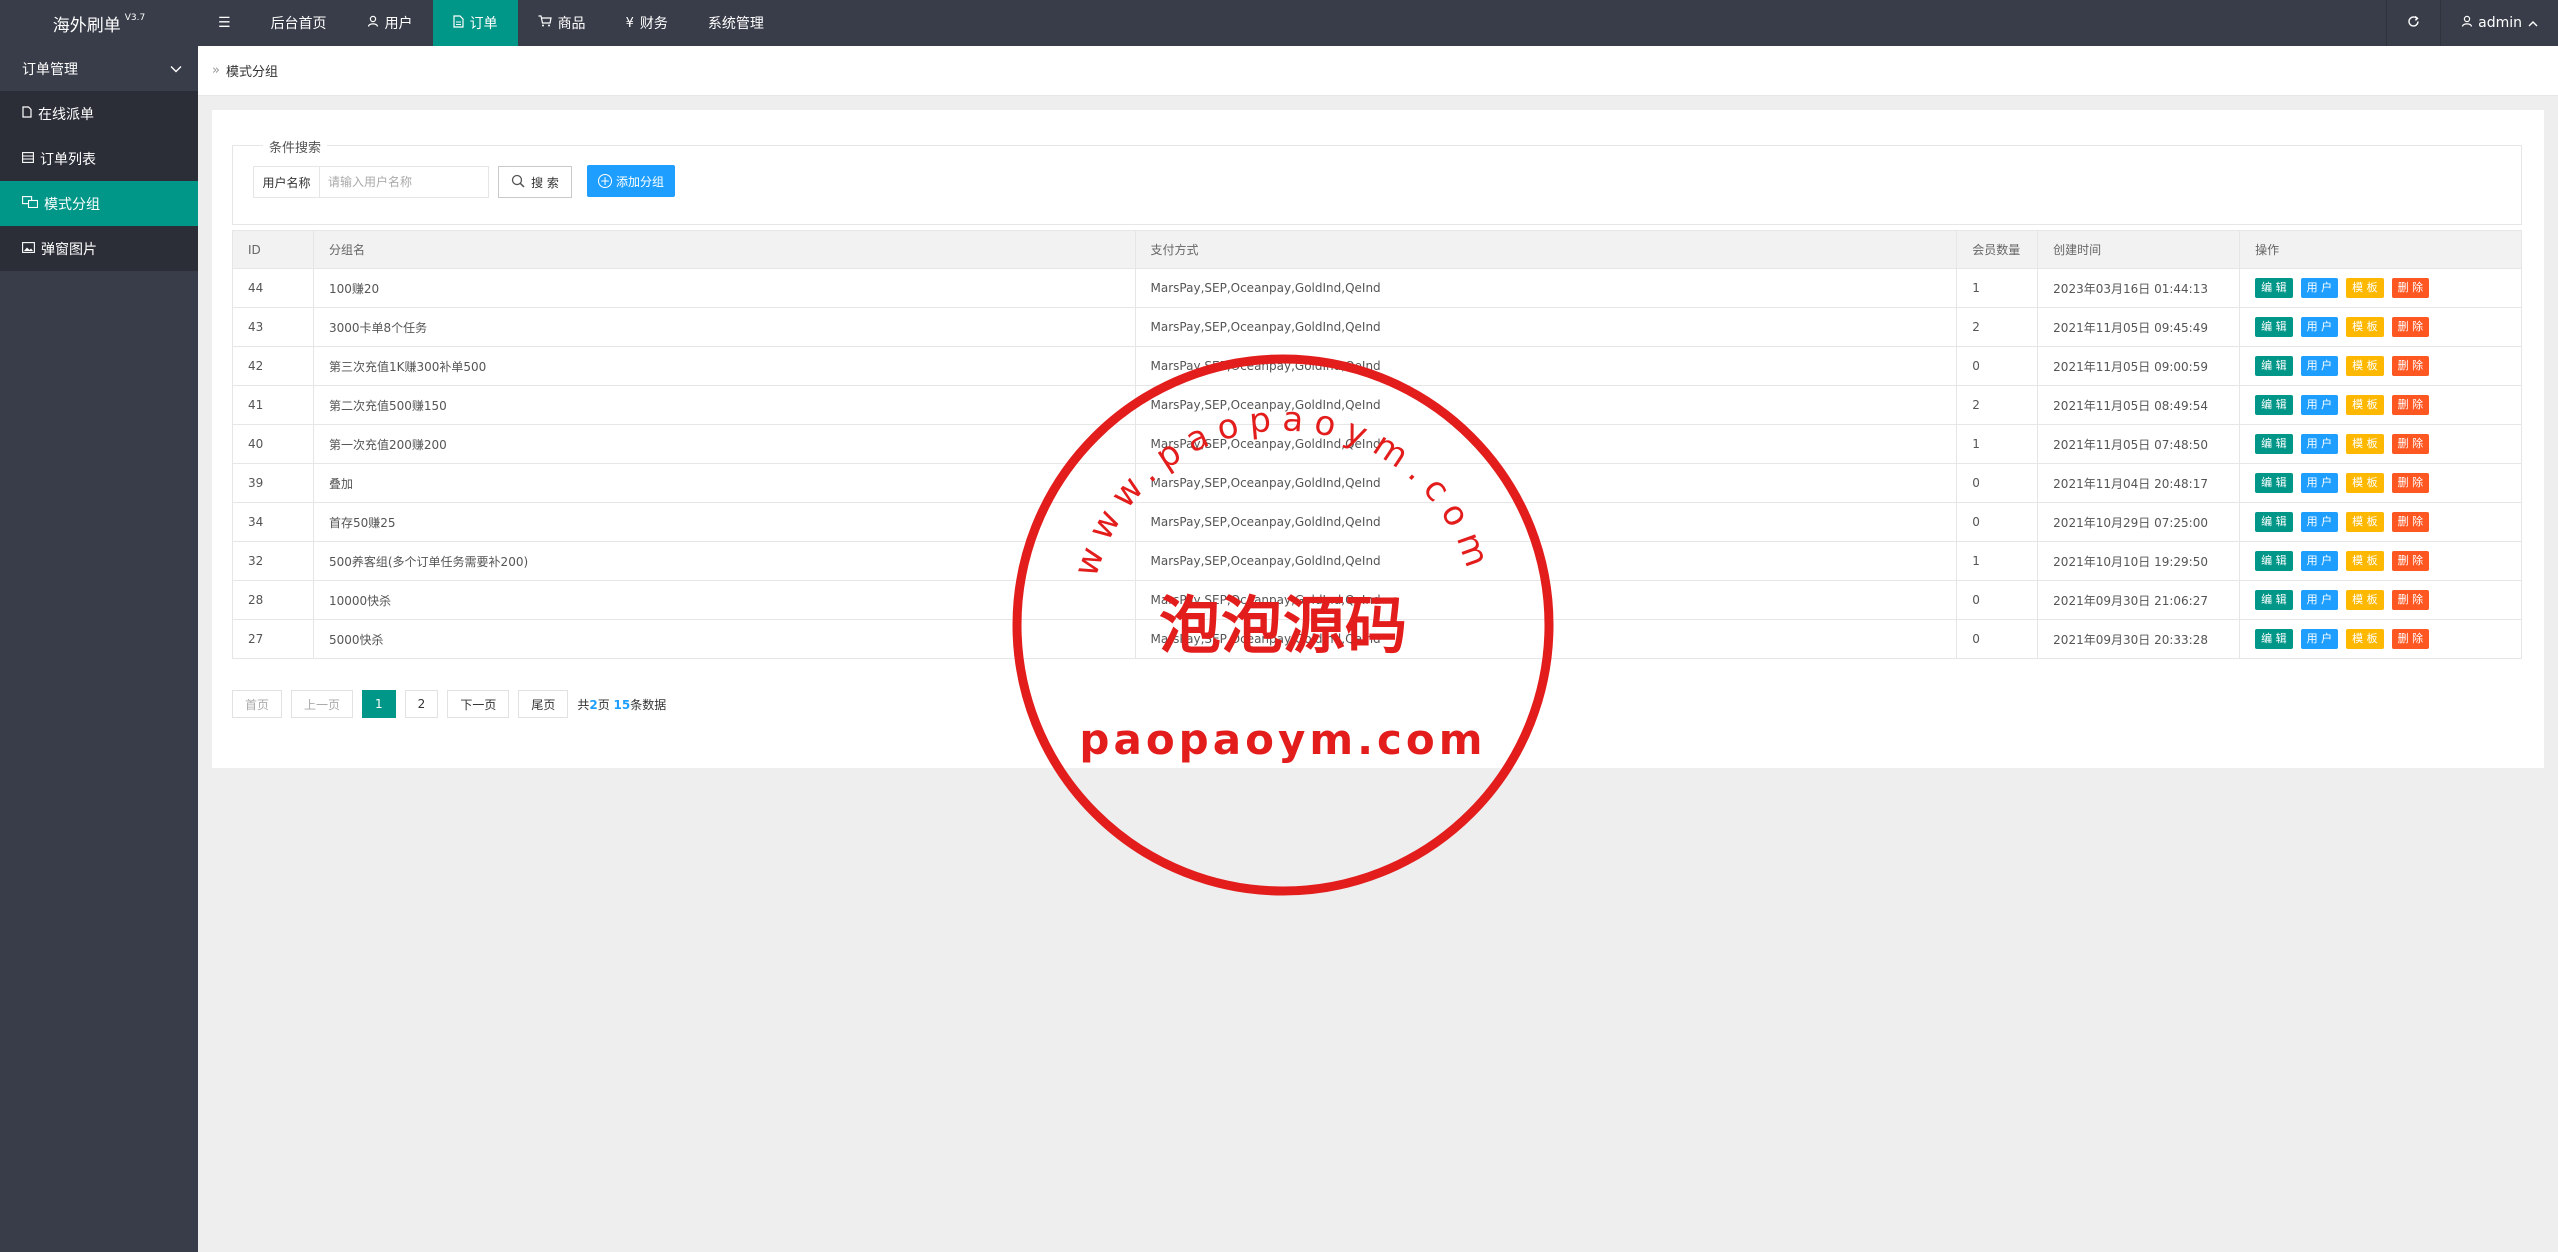 The image size is (2558, 1252). Describe the element at coordinates (379, 704) in the screenshot. I see `page-1: 1` at that location.